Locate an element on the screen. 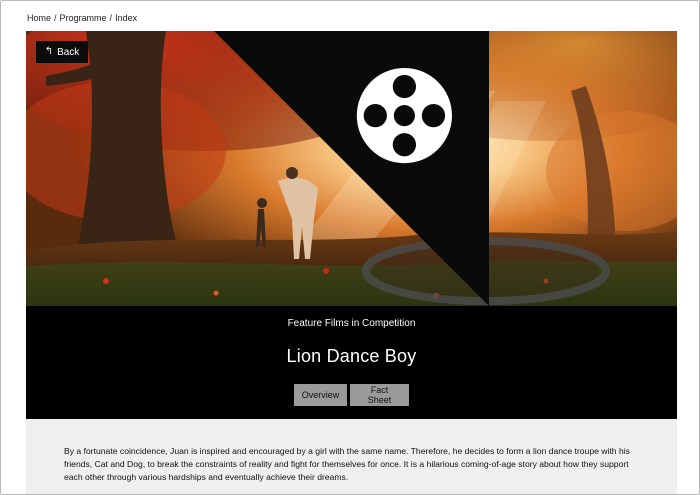 The image size is (700, 495). breadcrumb-programme: Programme is located at coordinates (83, 18).